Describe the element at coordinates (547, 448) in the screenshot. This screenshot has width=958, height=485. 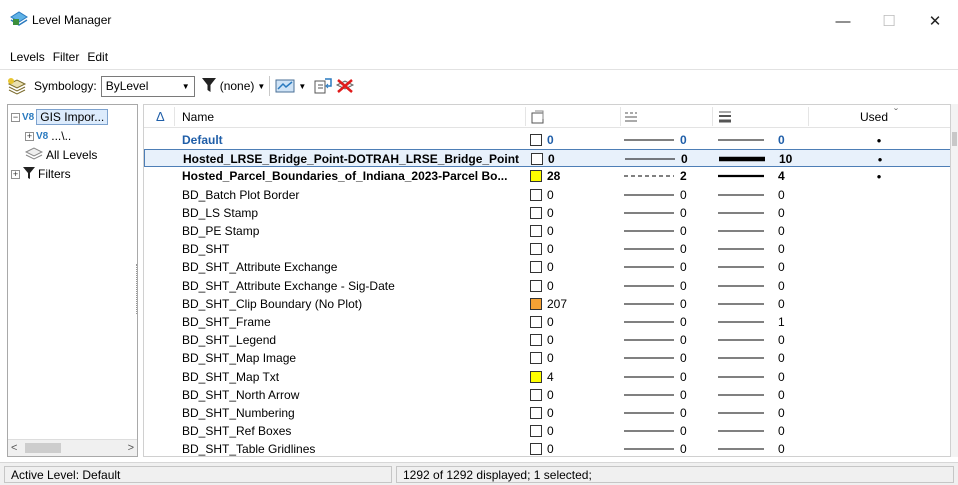
I see `level-row: BD_SHT_Table Gridlines 0 0 0` at that location.